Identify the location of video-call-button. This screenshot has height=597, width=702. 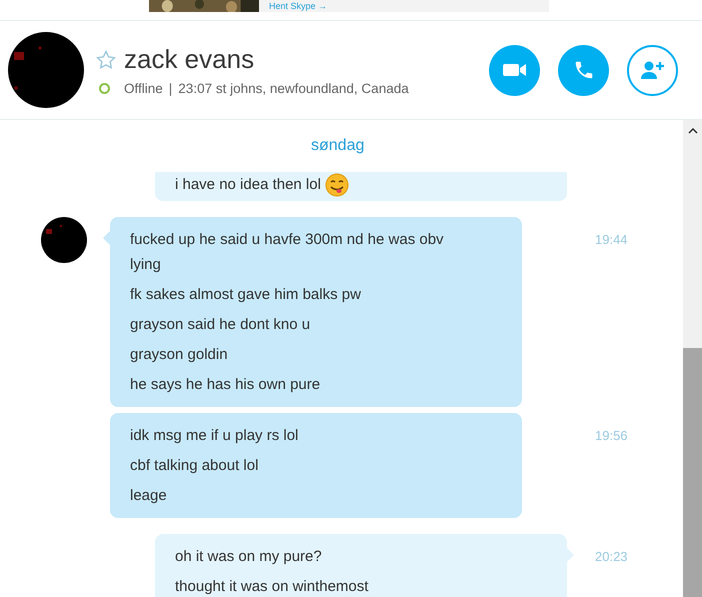
(514, 70).